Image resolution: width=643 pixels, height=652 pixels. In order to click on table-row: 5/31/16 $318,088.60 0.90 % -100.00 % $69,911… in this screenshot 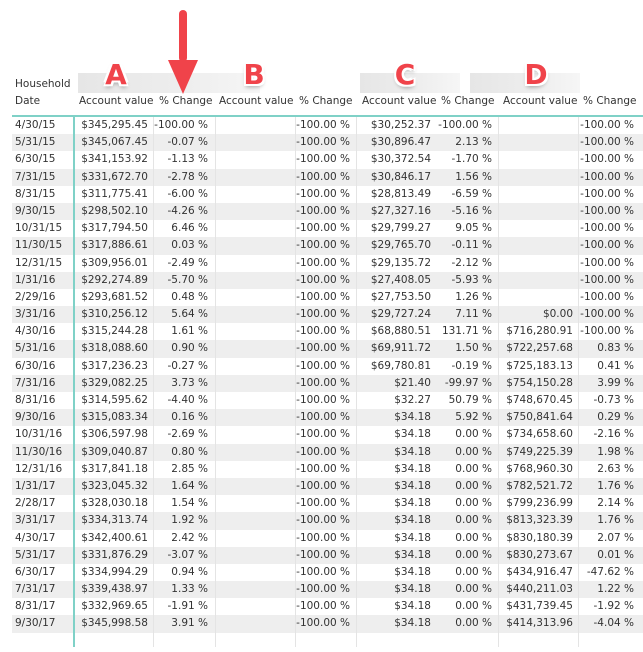, I will do `click(327, 349)`.